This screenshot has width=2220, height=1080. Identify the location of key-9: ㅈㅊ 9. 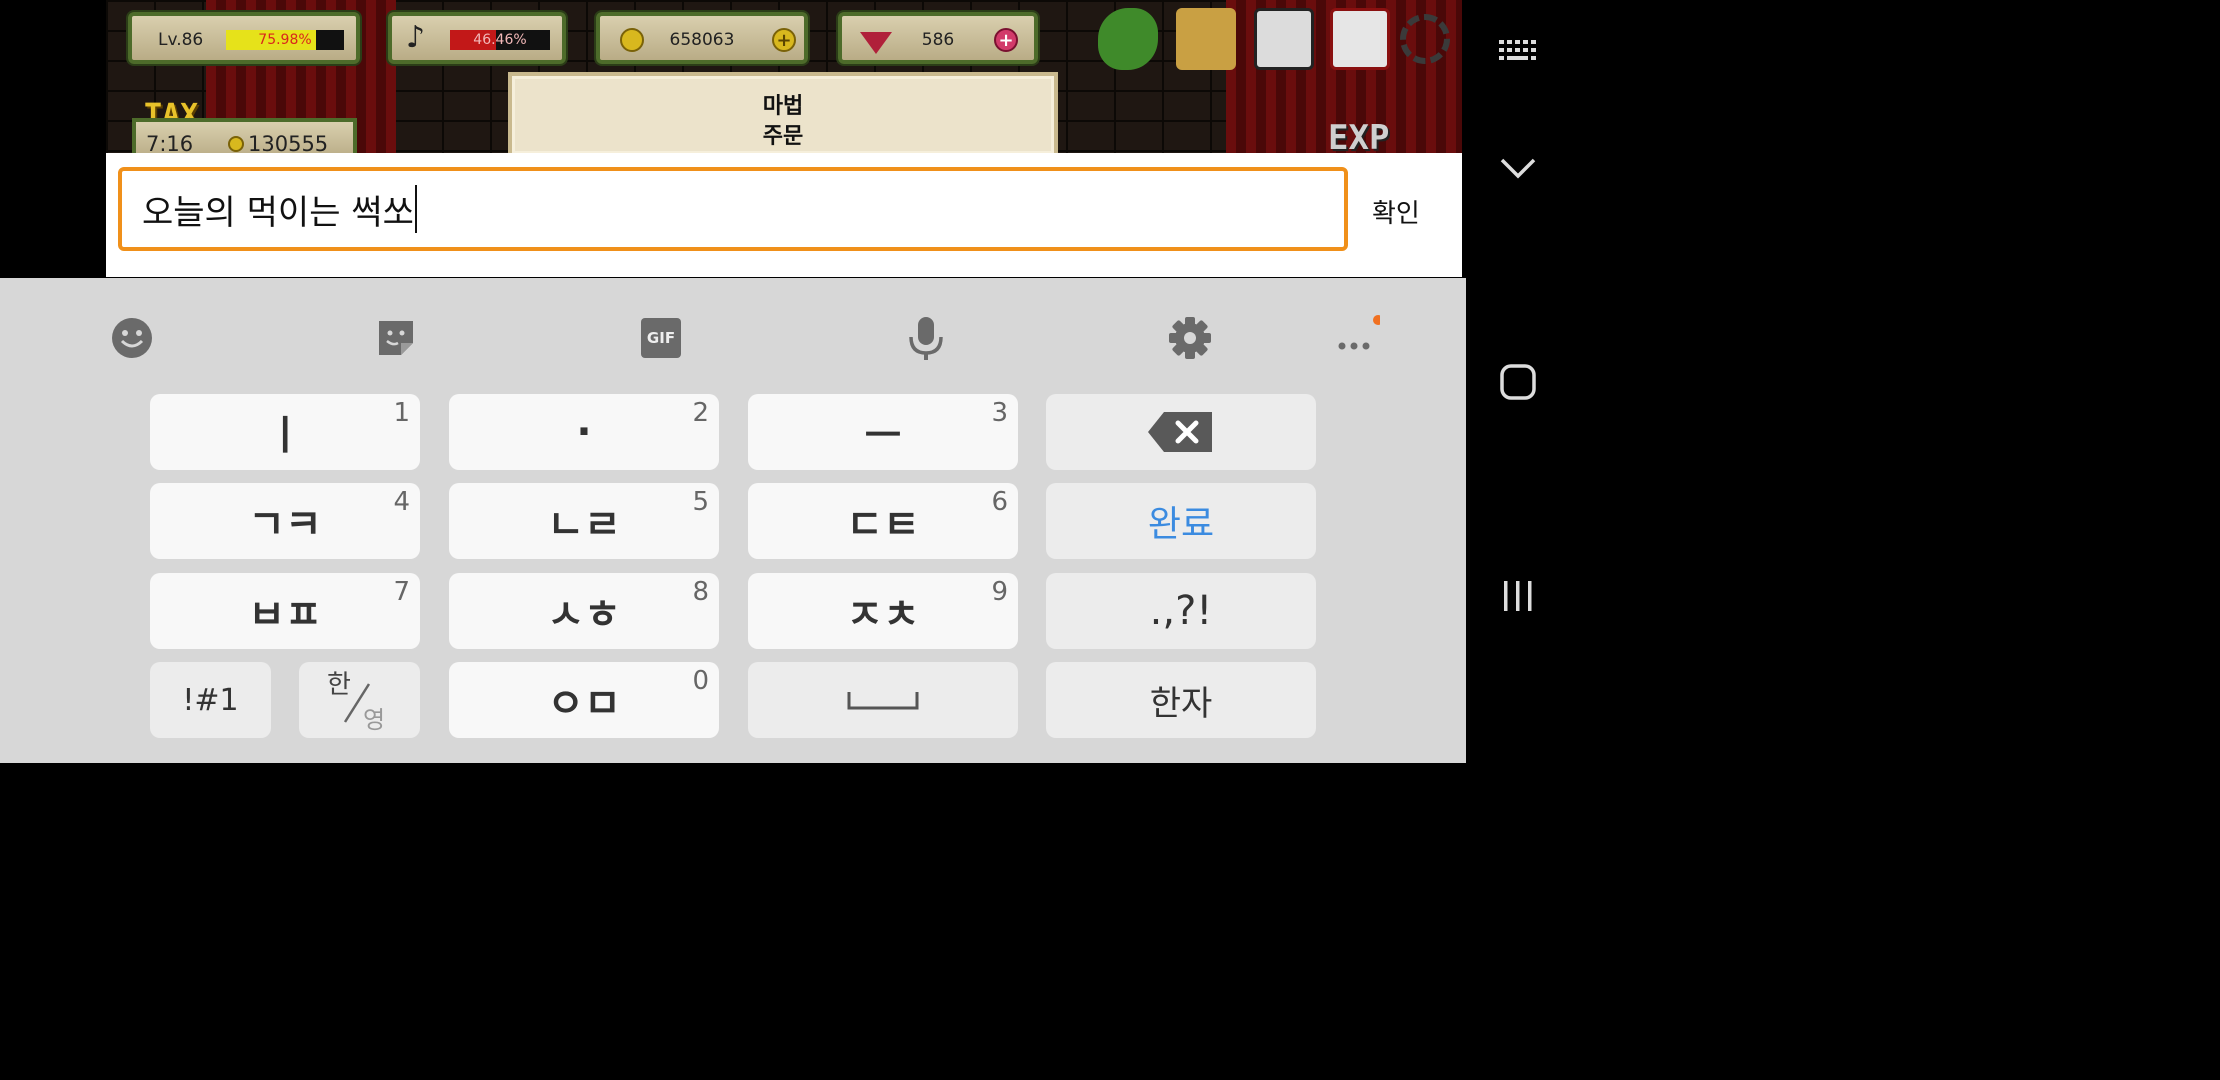
(883, 611).